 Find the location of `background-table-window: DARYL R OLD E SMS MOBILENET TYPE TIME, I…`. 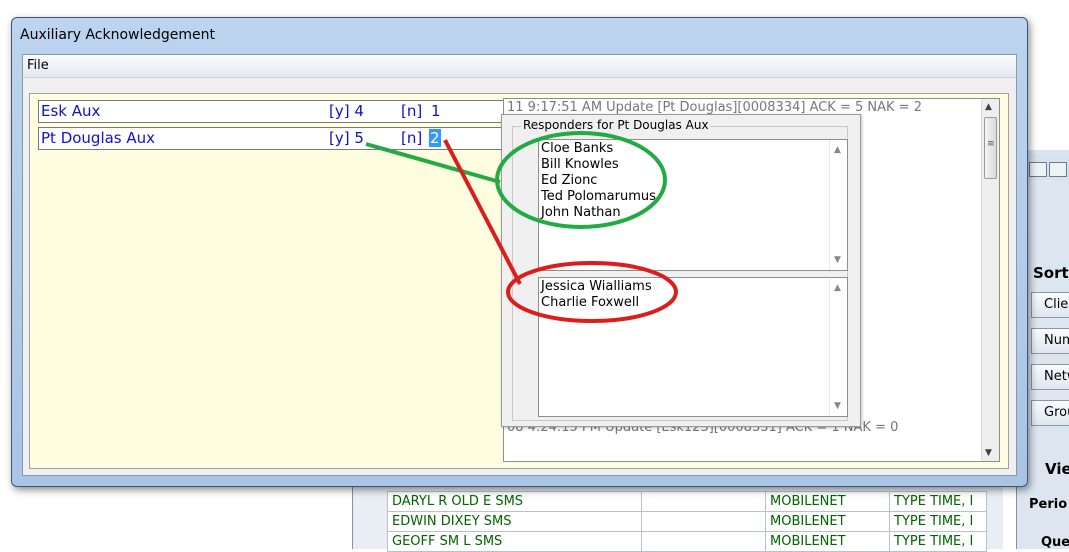

background-table-window: DARYL R OLD E SMS MOBILENET TYPE TIME, I… is located at coordinates (677, 518).